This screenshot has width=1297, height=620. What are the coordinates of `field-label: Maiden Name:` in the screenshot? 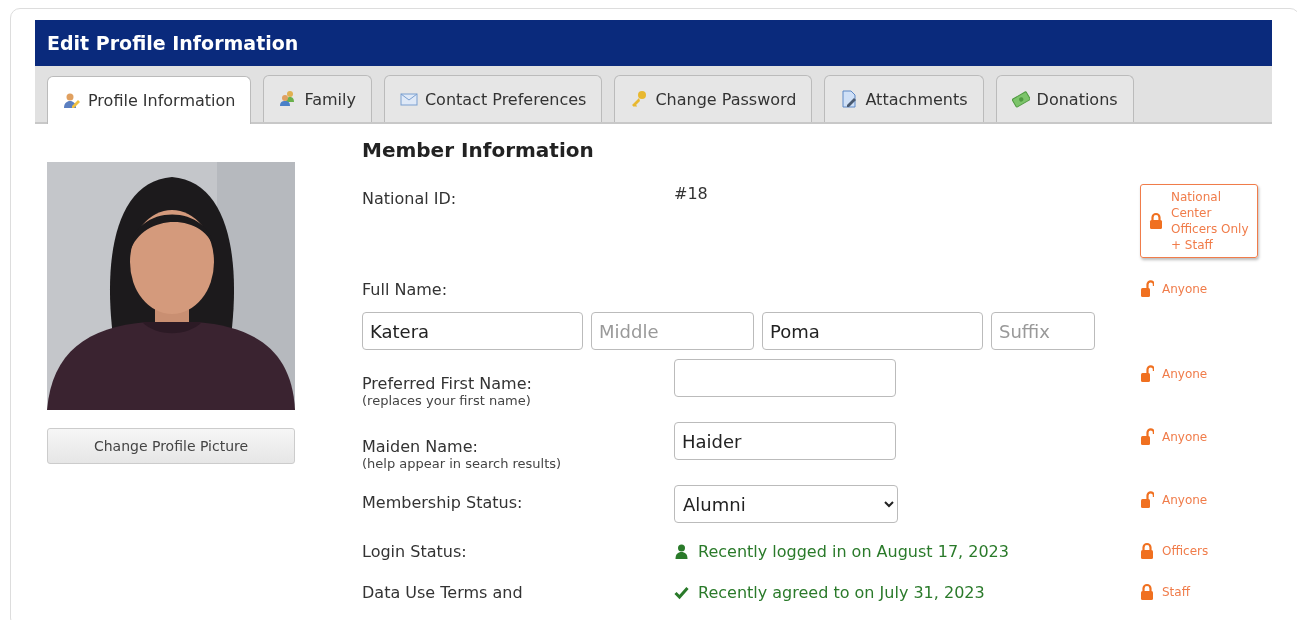 It's located at (420, 446).